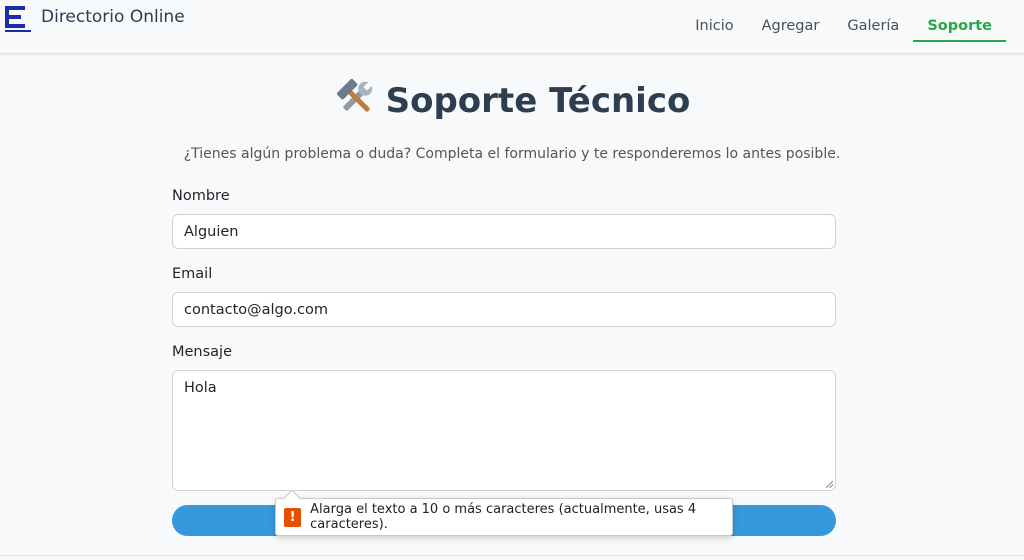 The image size is (1024, 560). I want to click on page-title-row: Soporte Técnico, so click(512, 102).